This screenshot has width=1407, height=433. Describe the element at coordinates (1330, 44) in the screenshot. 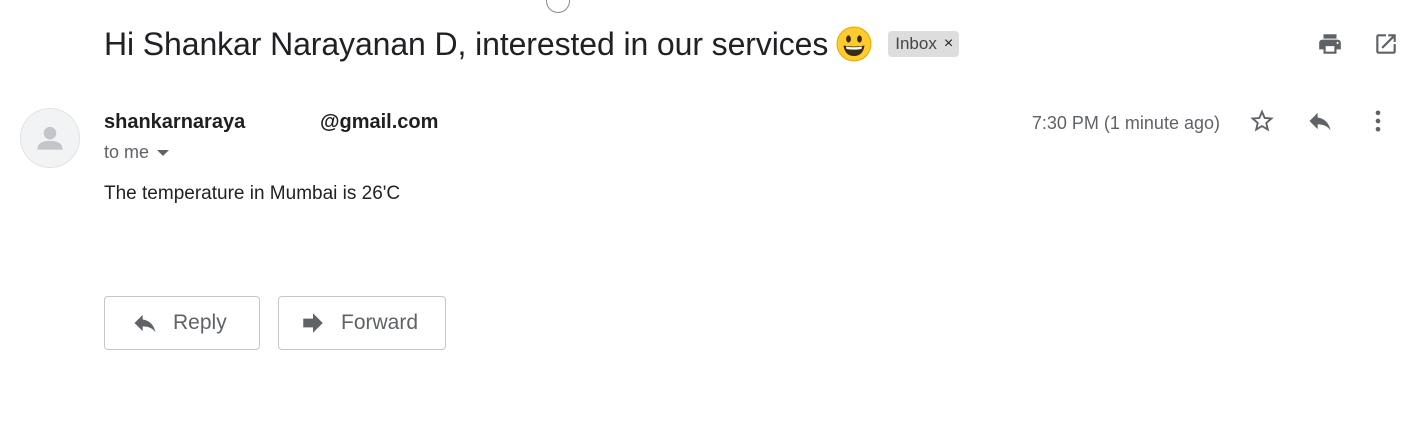

I see `print-icon` at that location.